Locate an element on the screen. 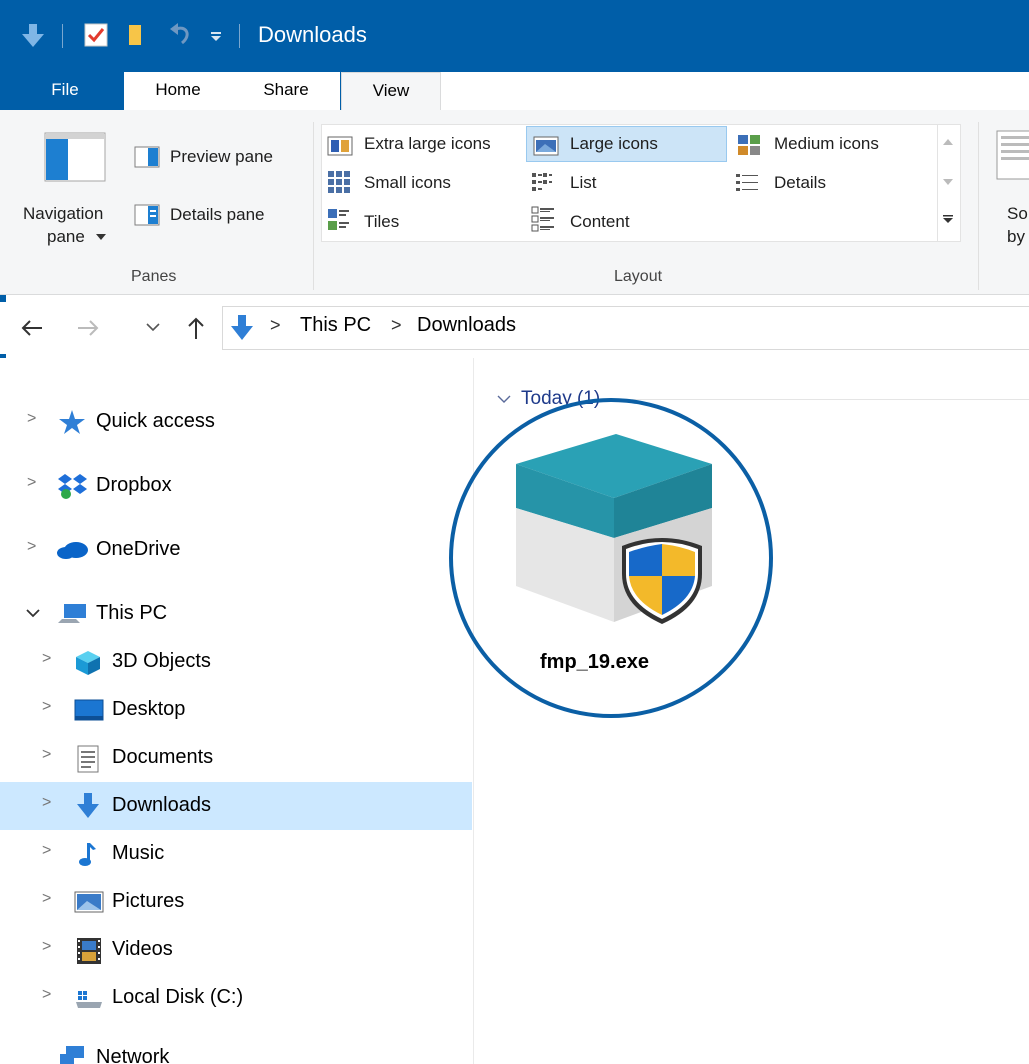 The image size is (1029, 1064). content-option: Content is located at coordinates (600, 222).